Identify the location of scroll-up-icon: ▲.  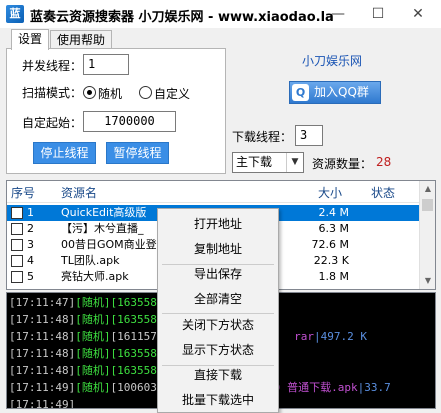
(428, 189).